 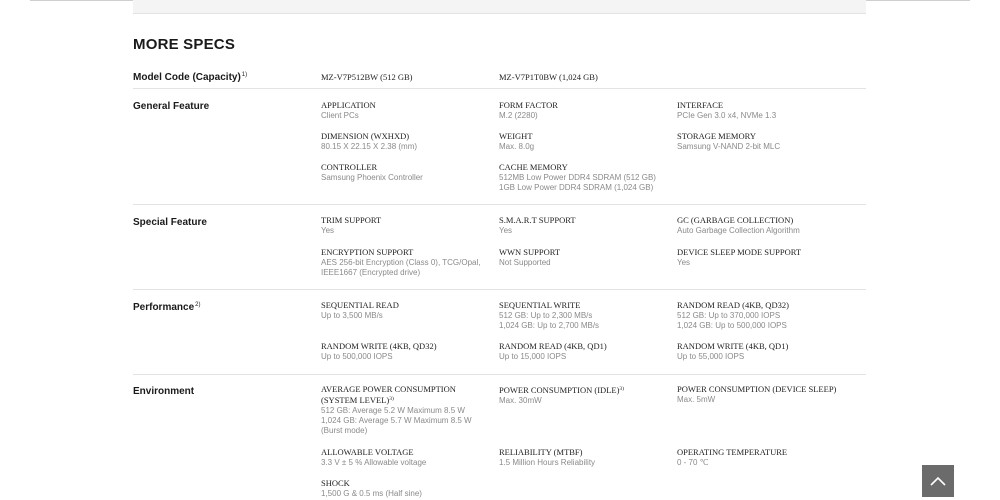 I want to click on spec-random-read-qd1: RANDOM READ (4KB, QD1) Up to 15,000 IOPS, so click(x=553, y=351).